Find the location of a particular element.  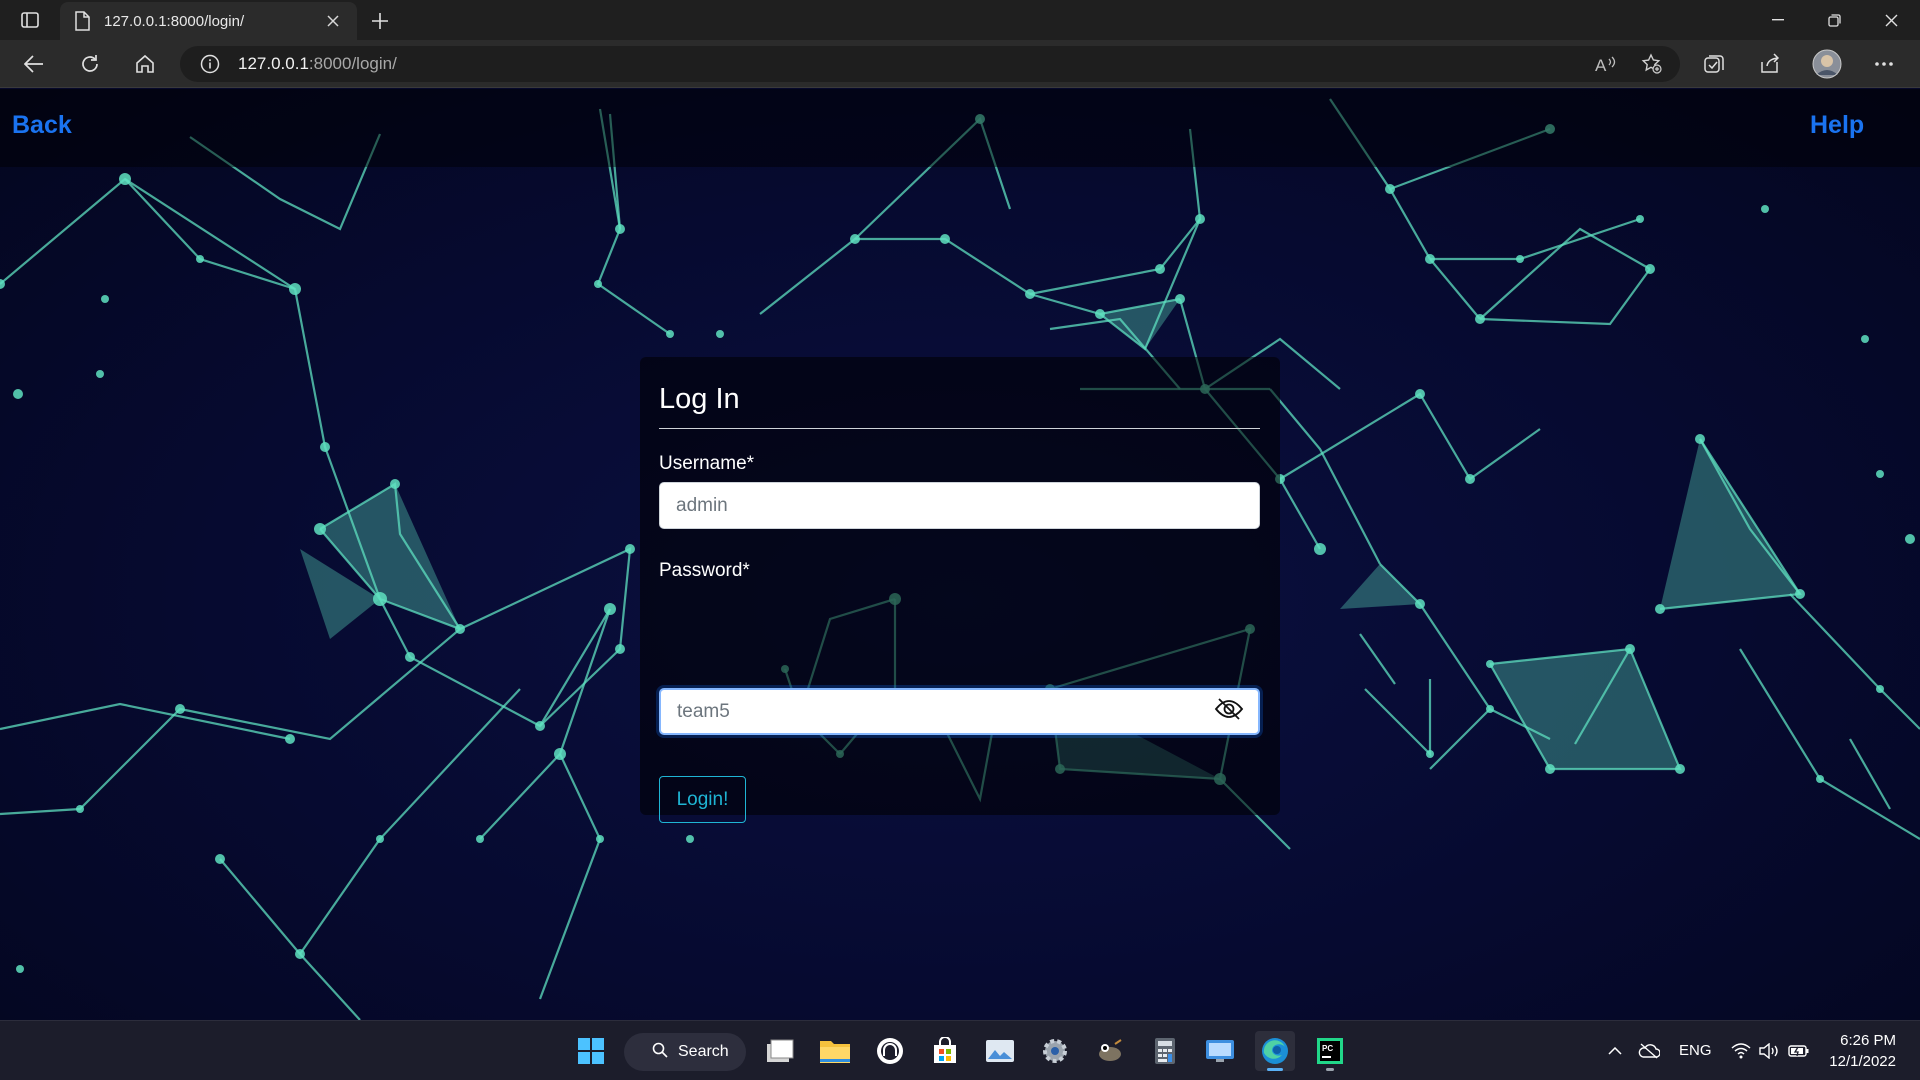

chevron-up-icon is located at coordinates (1615, 1051).